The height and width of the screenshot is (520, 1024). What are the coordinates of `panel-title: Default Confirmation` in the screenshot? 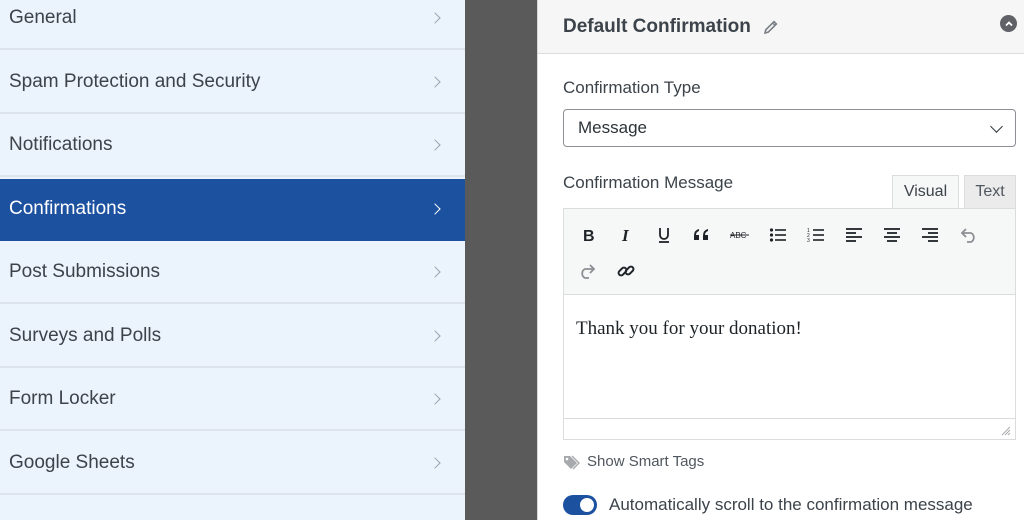 It's located at (657, 26).